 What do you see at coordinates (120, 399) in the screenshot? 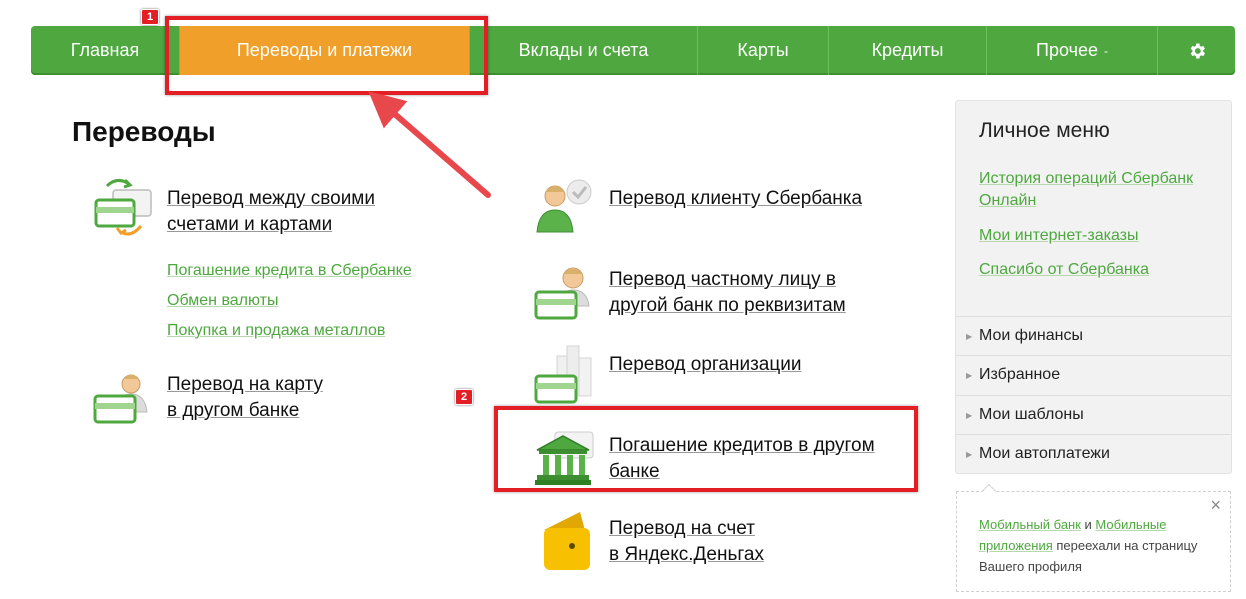
I see `card-transfer-icon` at bounding box center [120, 399].